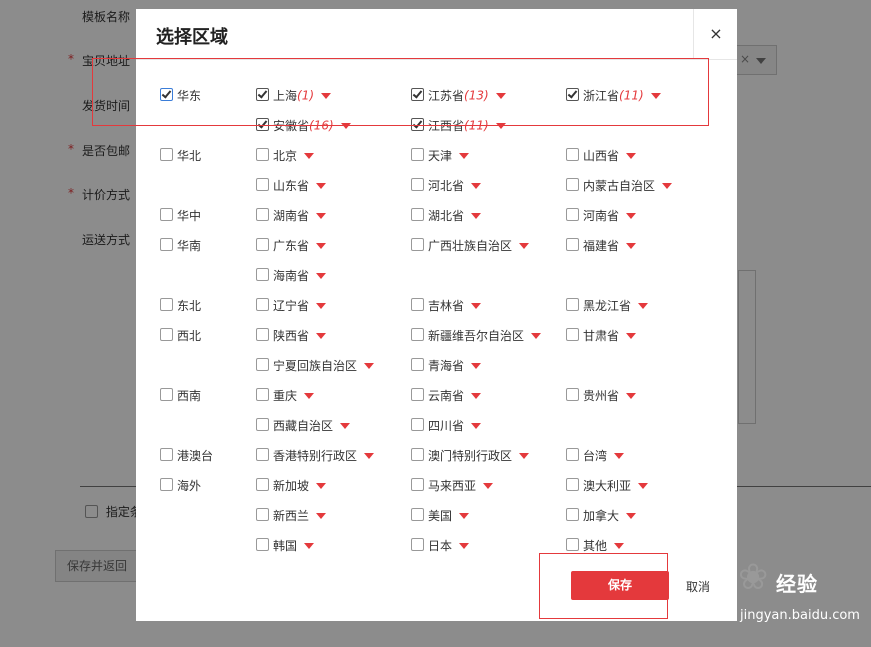 This screenshot has width=871, height=647. Describe the element at coordinates (446, 305) in the screenshot. I see `province-item: 吉林省` at that location.